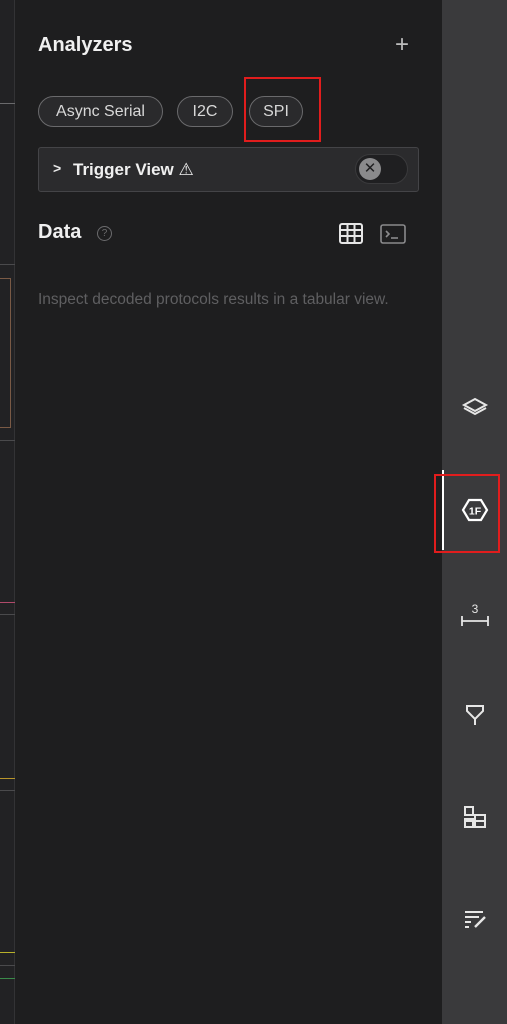  What do you see at coordinates (393, 234) in the screenshot?
I see `terminal-icon` at bounding box center [393, 234].